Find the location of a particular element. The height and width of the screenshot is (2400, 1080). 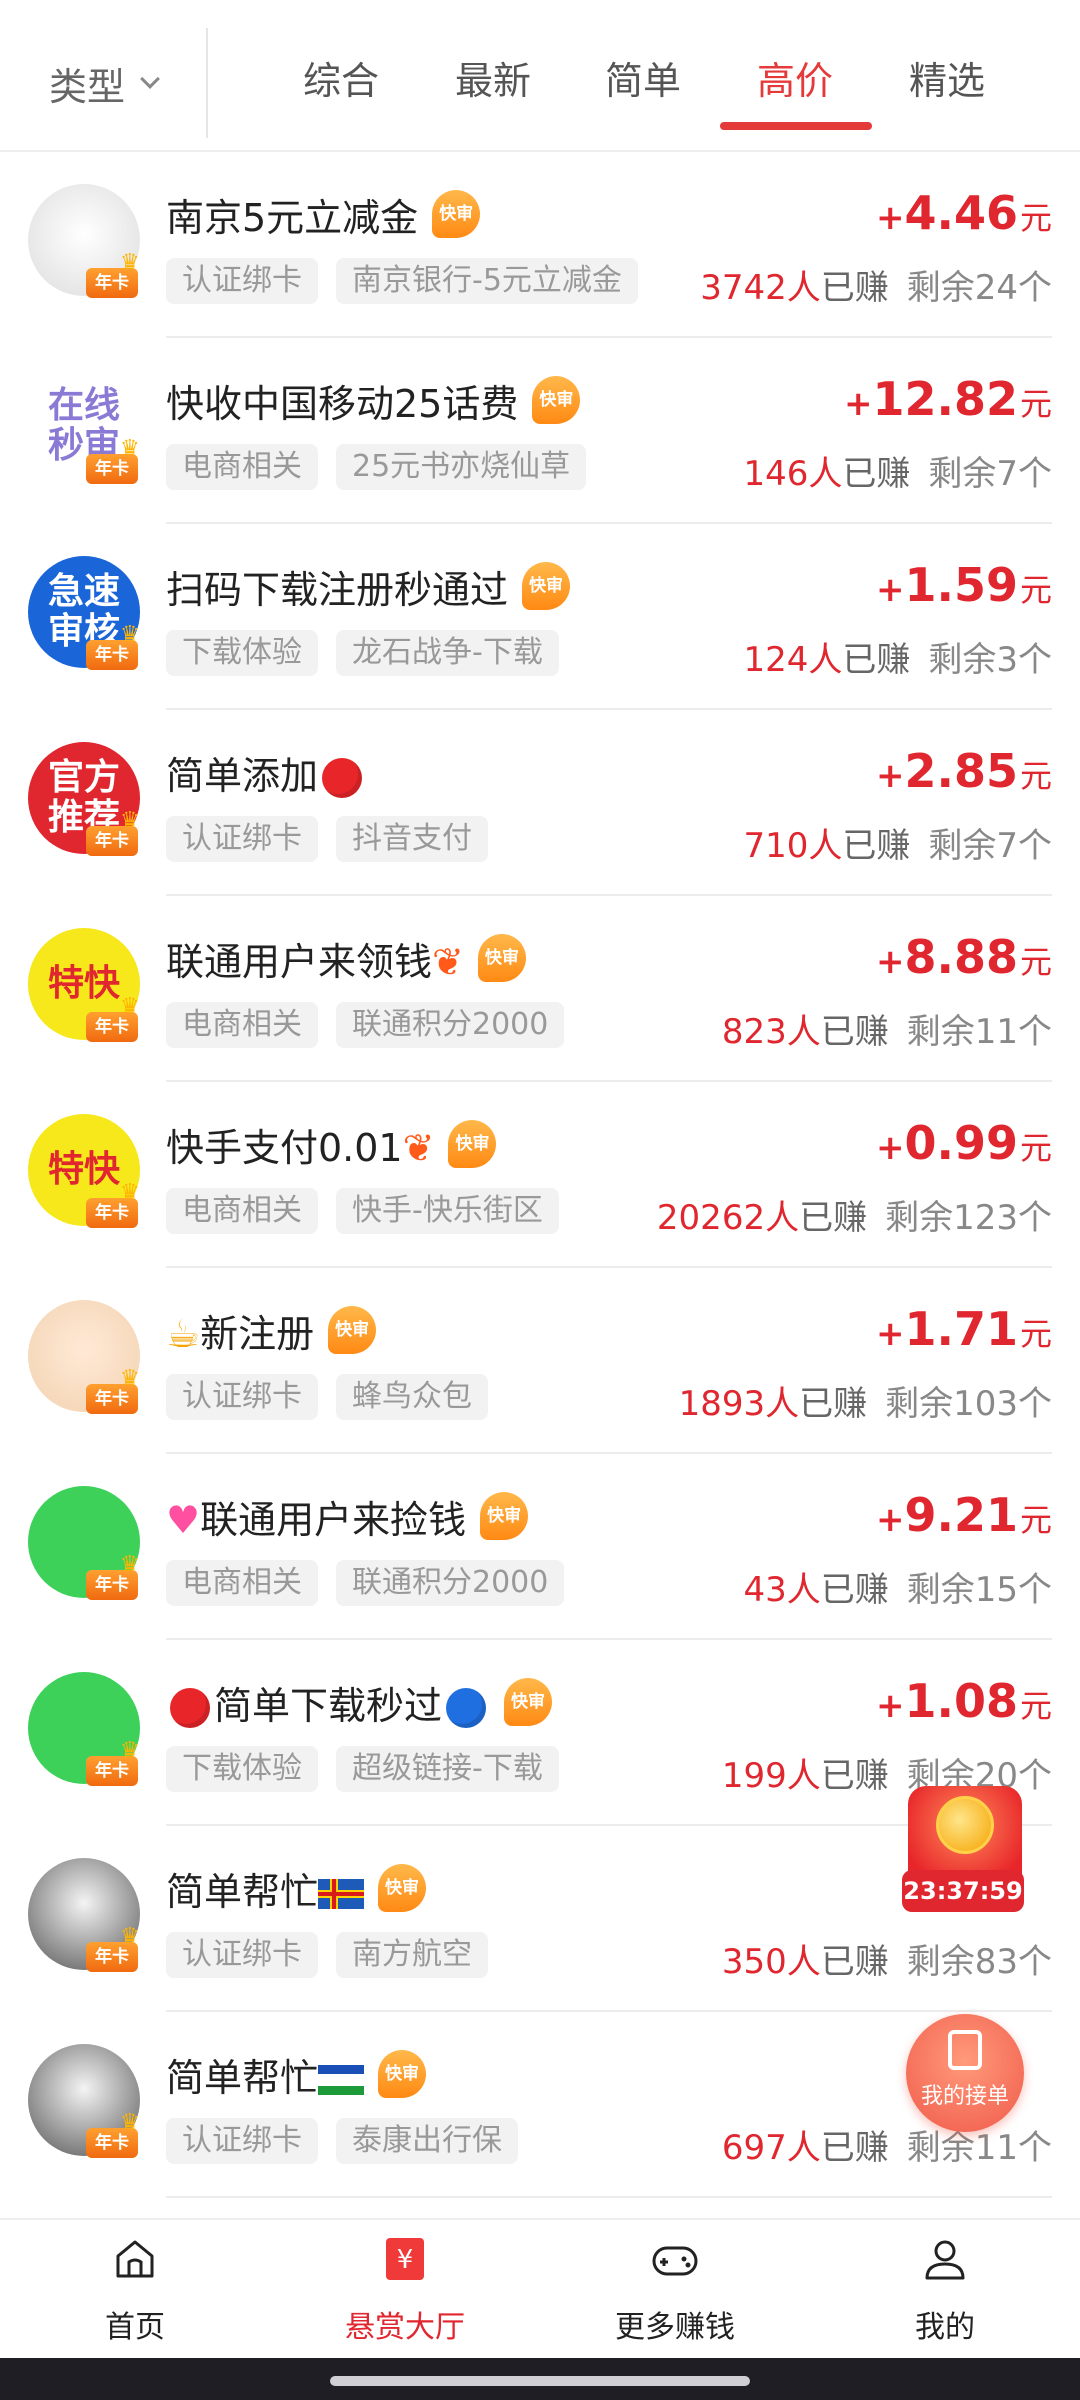

remaining-count: 剩余7个 is located at coordinates (990, 474).